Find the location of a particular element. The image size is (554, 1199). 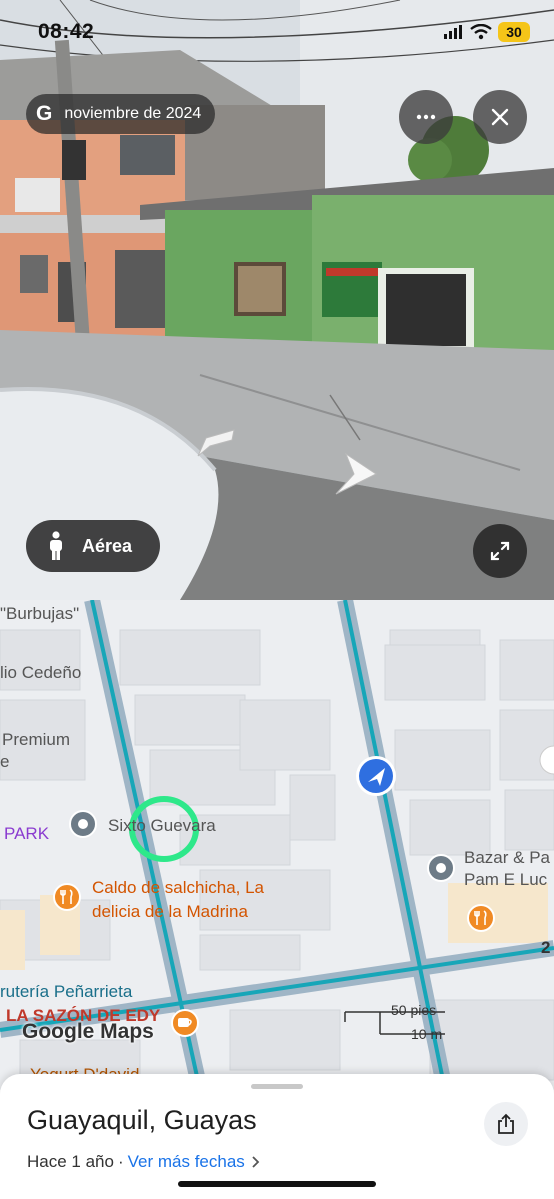

pegman-icon is located at coordinates (56, 545).